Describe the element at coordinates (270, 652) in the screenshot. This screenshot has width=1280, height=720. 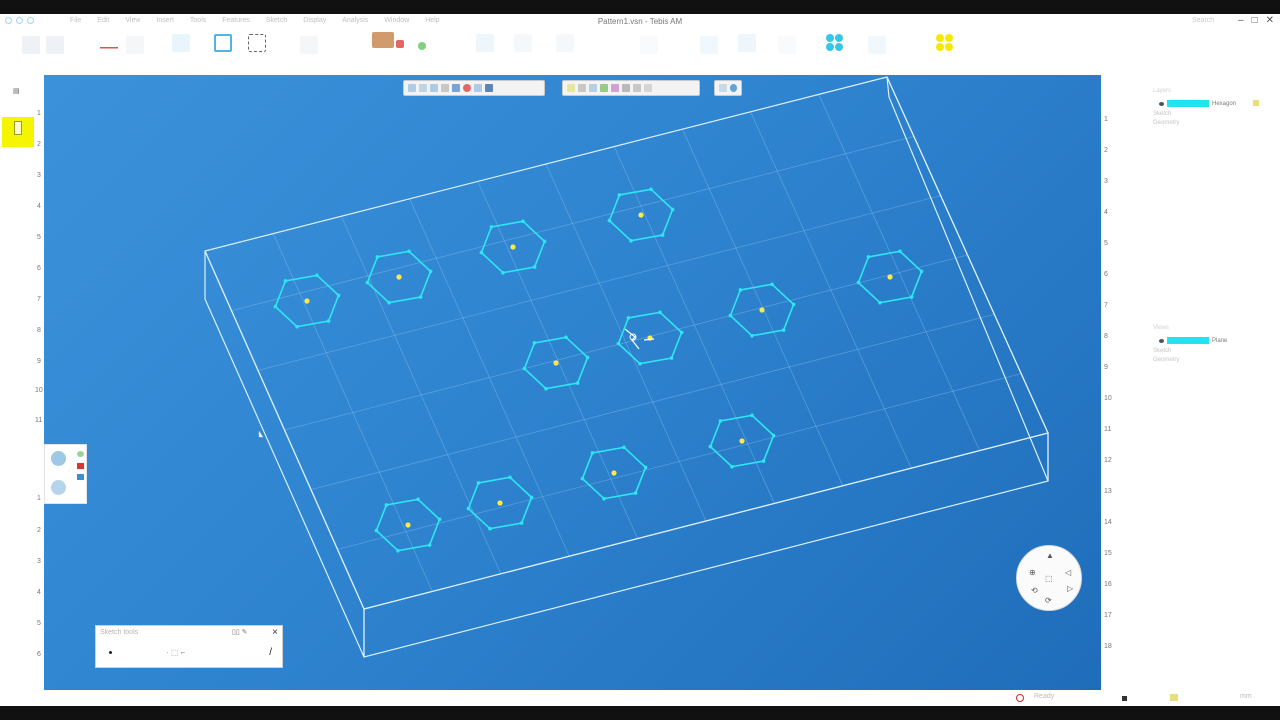
I see `line-tool-icon: /` at that location.